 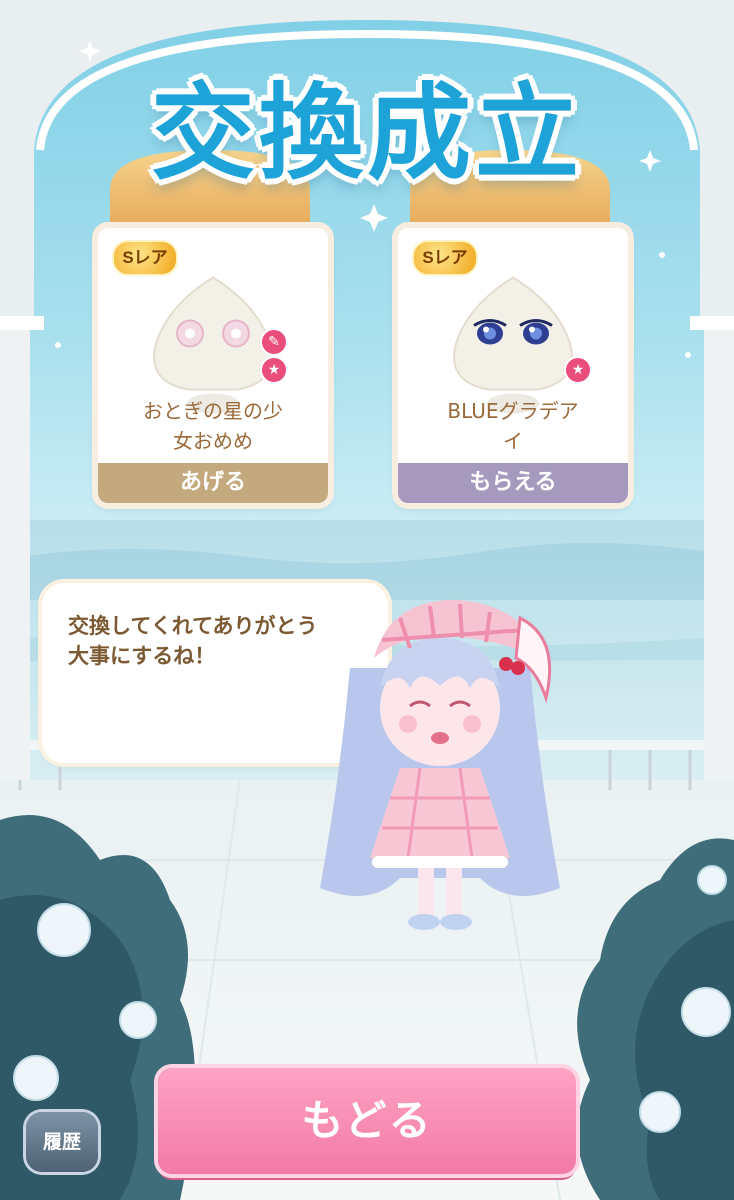 I want to click on give-item-name: おとぎの星の少 女おめめ, so click(x=213, y=426).